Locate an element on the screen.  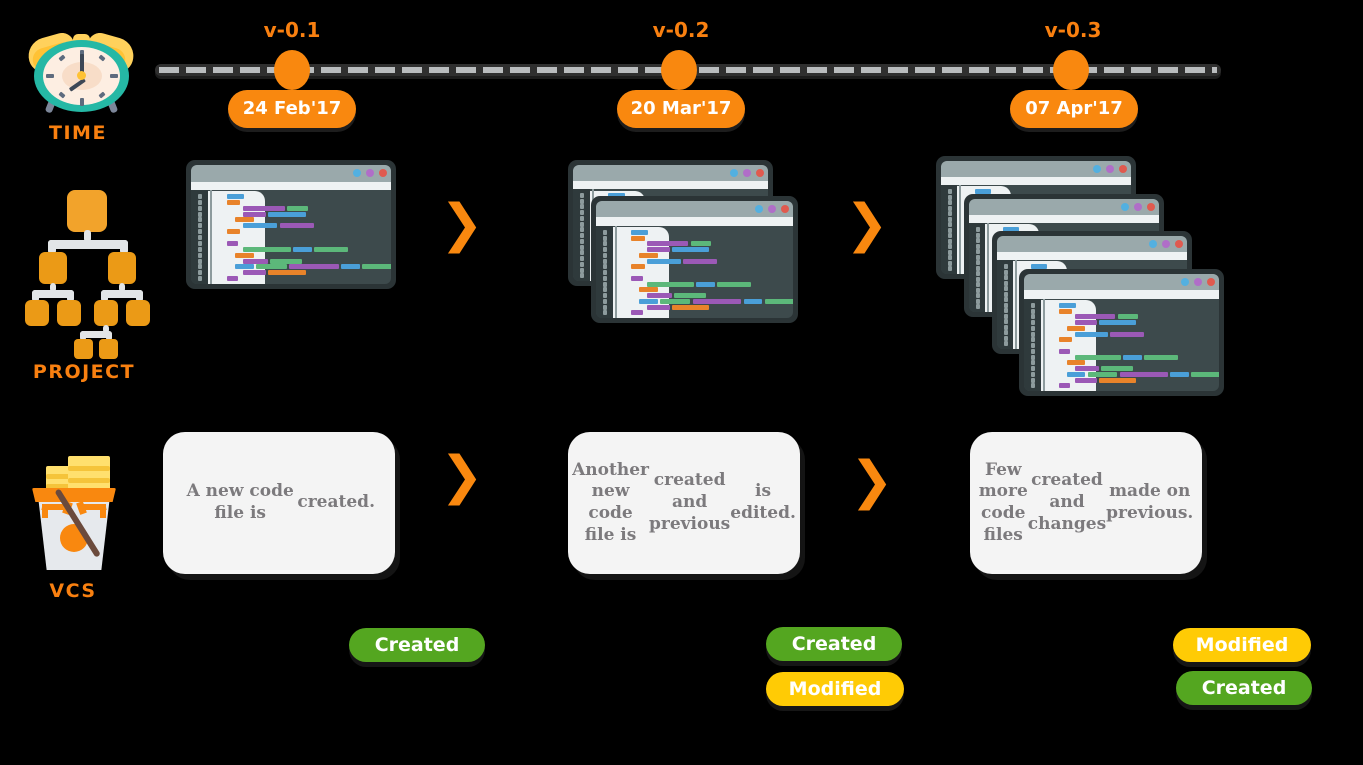
status-badge: Created is located at coordinates (834, 644).